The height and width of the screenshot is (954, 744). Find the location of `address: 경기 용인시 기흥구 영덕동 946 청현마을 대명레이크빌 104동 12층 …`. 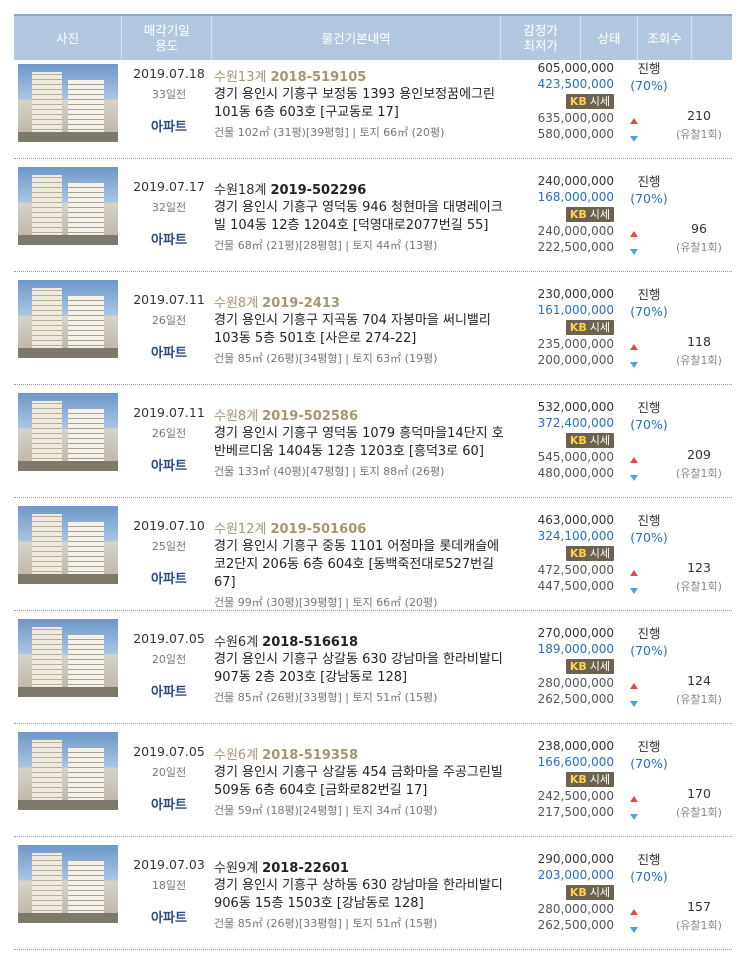

address: 경기 용인시 기흥구 영덕동 946 청현마을 대명레이크빌 104동 12층 … is located at coordinates (360, 217).